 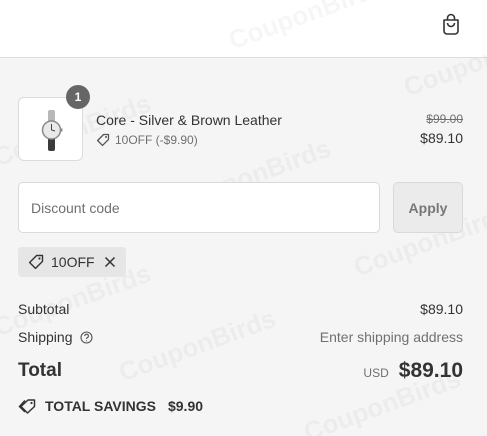 I want to click on total-row: Total USD $89.10, so click(x=240, y=371).